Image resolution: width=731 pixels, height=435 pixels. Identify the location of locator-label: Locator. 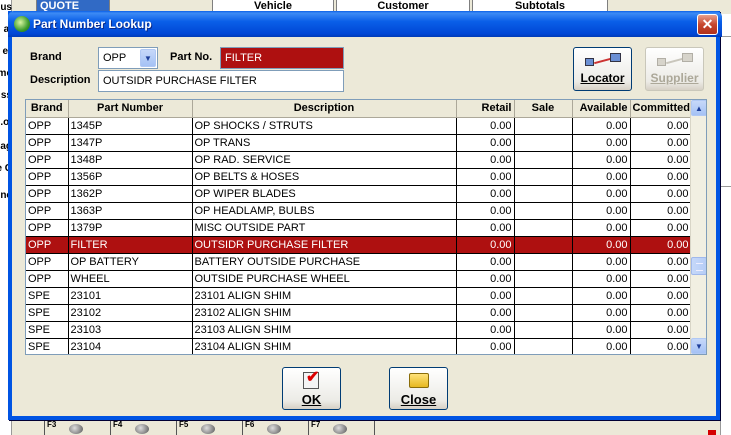
(602, 78).